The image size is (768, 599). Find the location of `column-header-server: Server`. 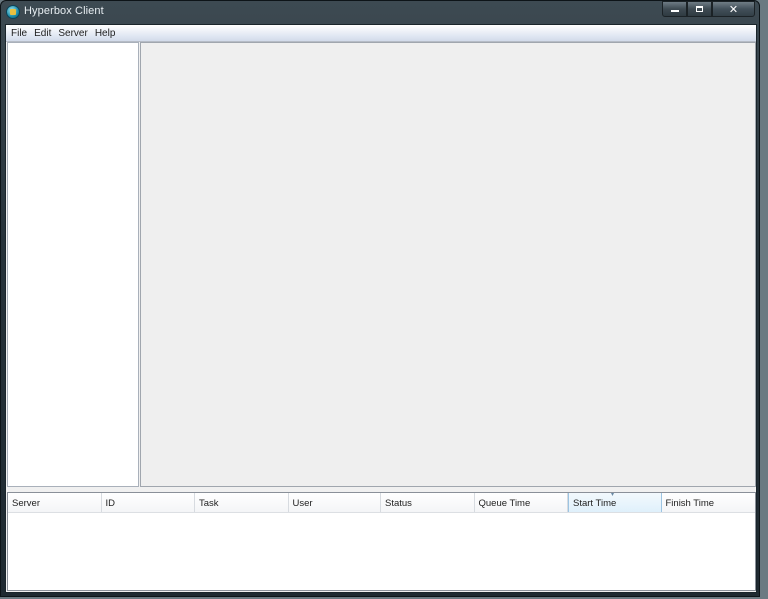

column-header-server: Server is located at coordinates (55, 502).